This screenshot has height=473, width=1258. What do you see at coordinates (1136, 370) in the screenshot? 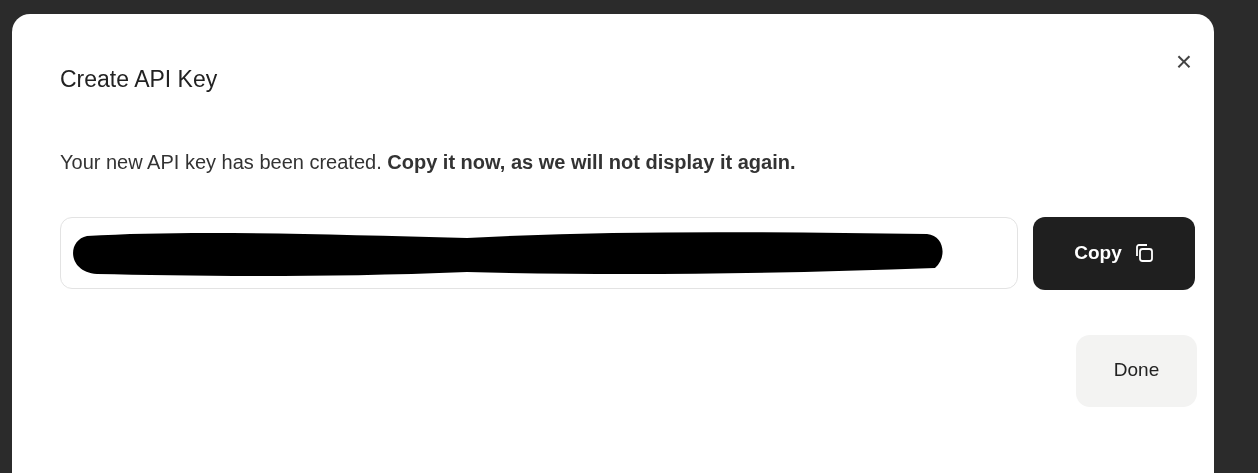
I see `done-button: Done` at bounding box center [1136, 370].